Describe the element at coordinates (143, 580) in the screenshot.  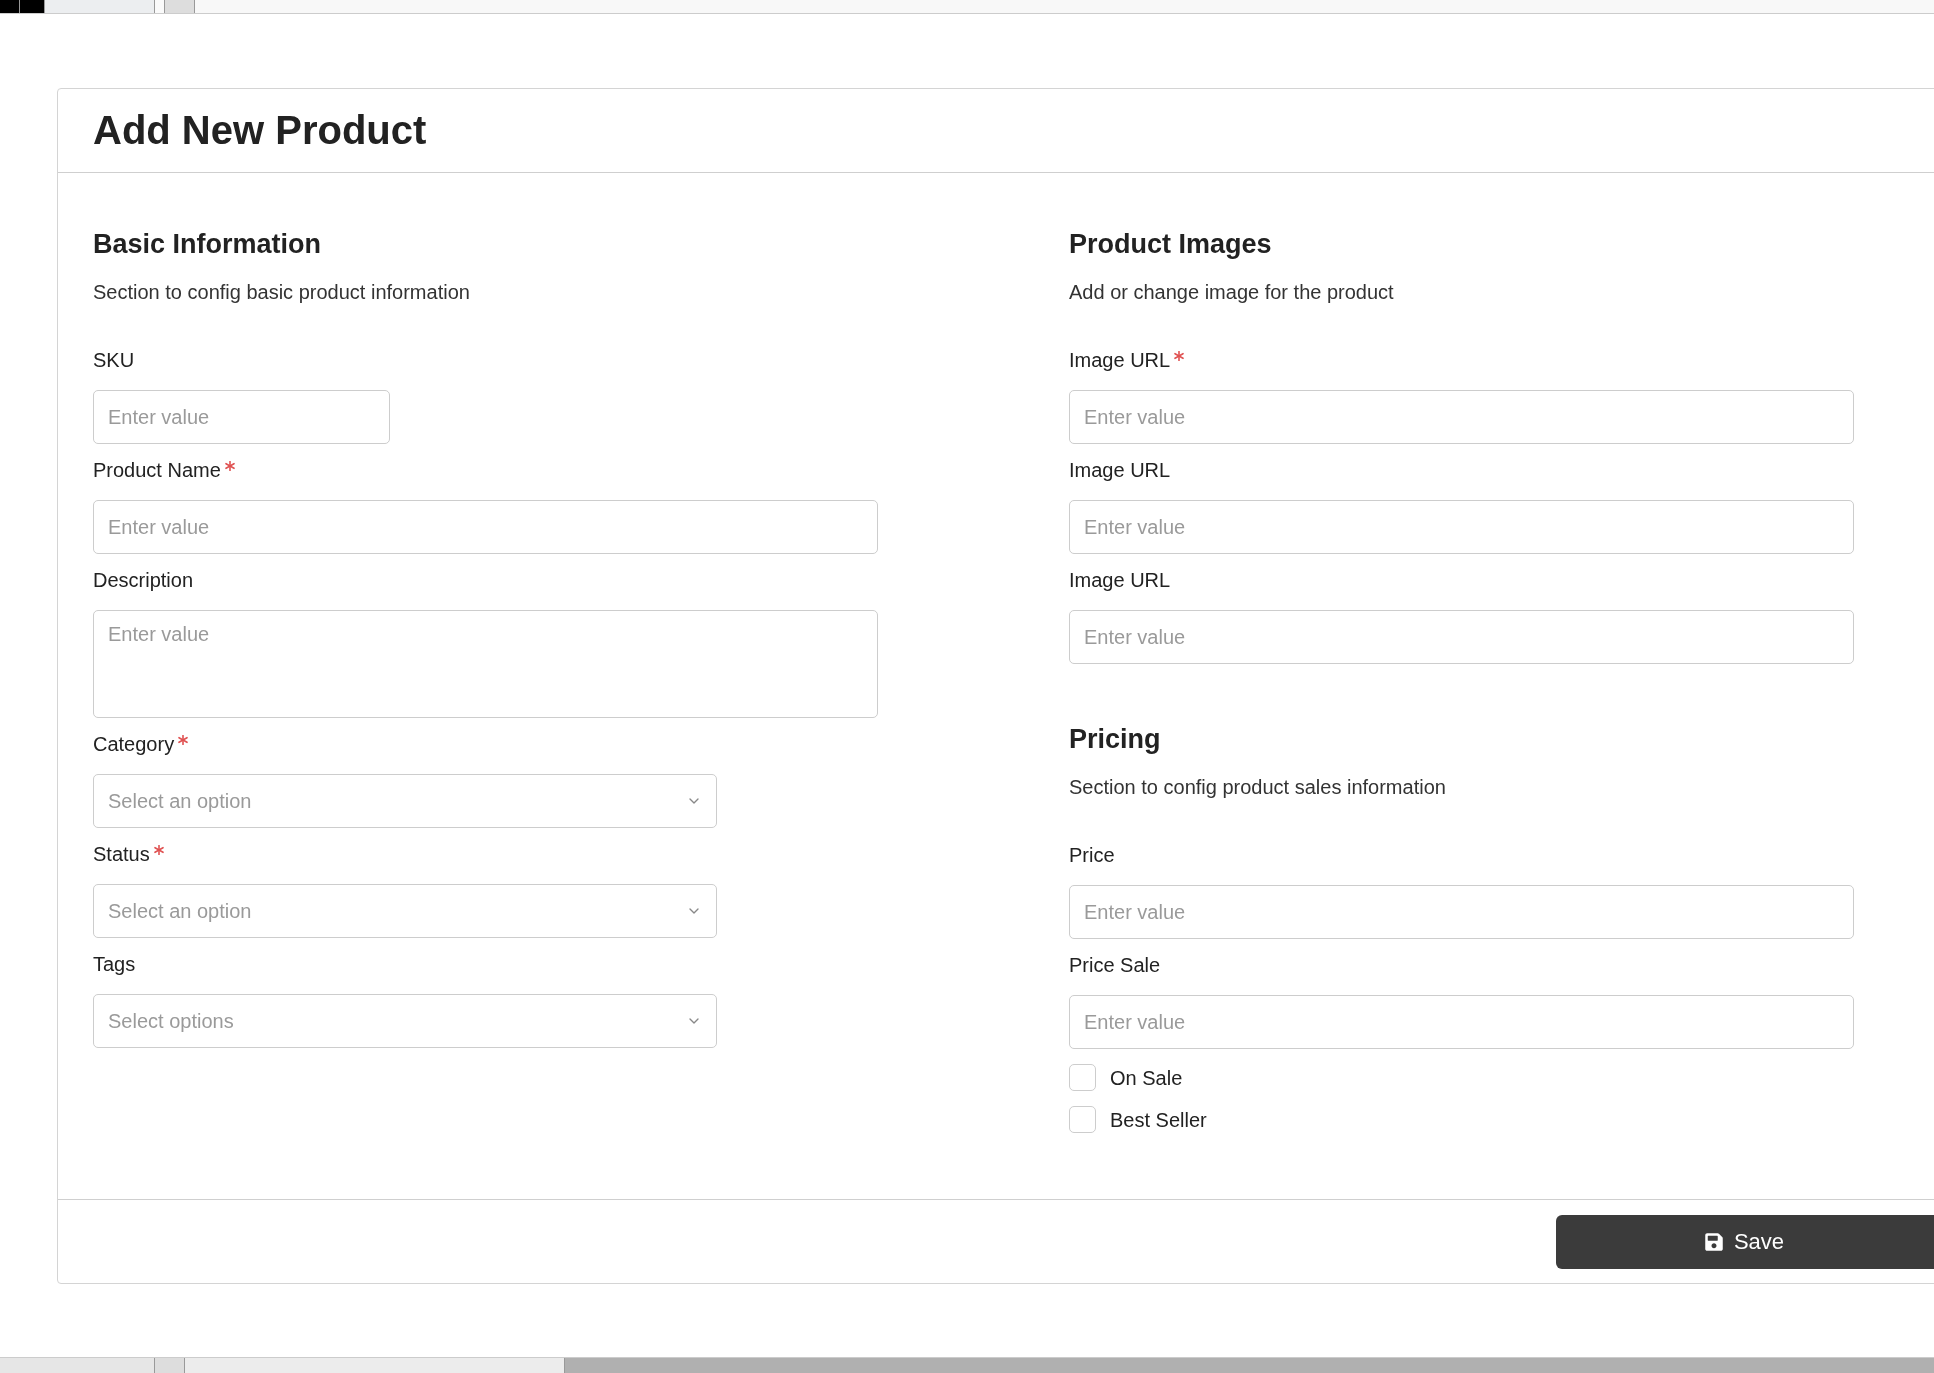
I see `field-label: Description` at that location.